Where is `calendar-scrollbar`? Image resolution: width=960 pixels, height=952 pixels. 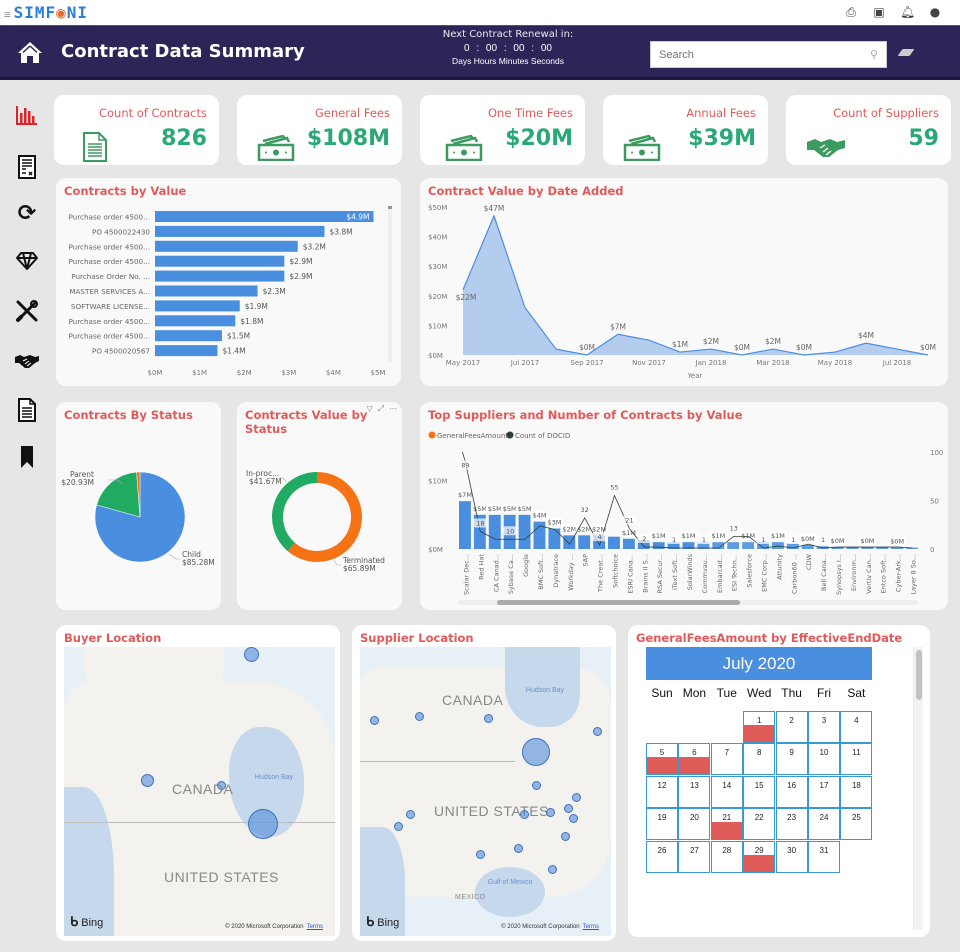 calendar-scrollbar is located at coordinates (918, 788).